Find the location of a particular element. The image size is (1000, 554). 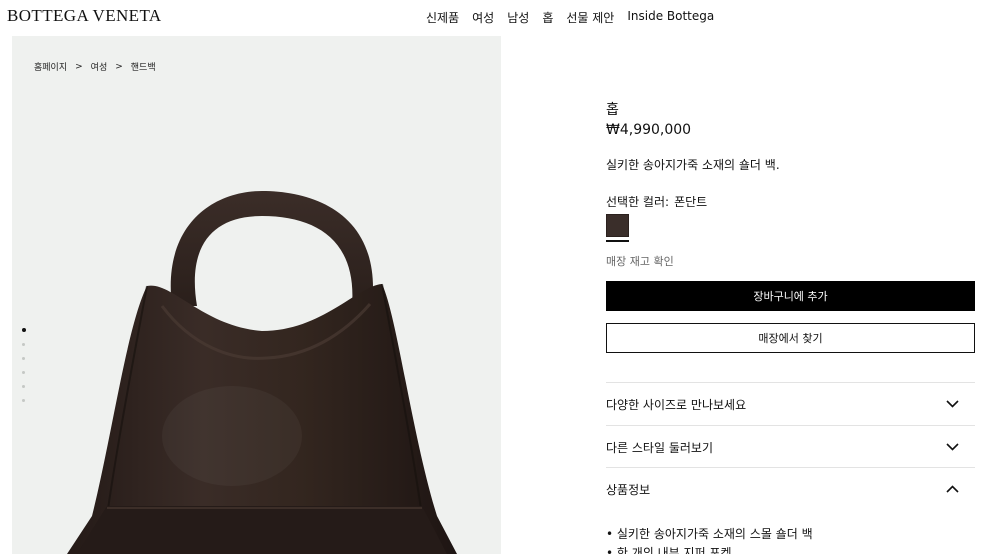

accordion-other-styles-label: 다른 스타일 둘러보기 is located at coordinates (659, 447).